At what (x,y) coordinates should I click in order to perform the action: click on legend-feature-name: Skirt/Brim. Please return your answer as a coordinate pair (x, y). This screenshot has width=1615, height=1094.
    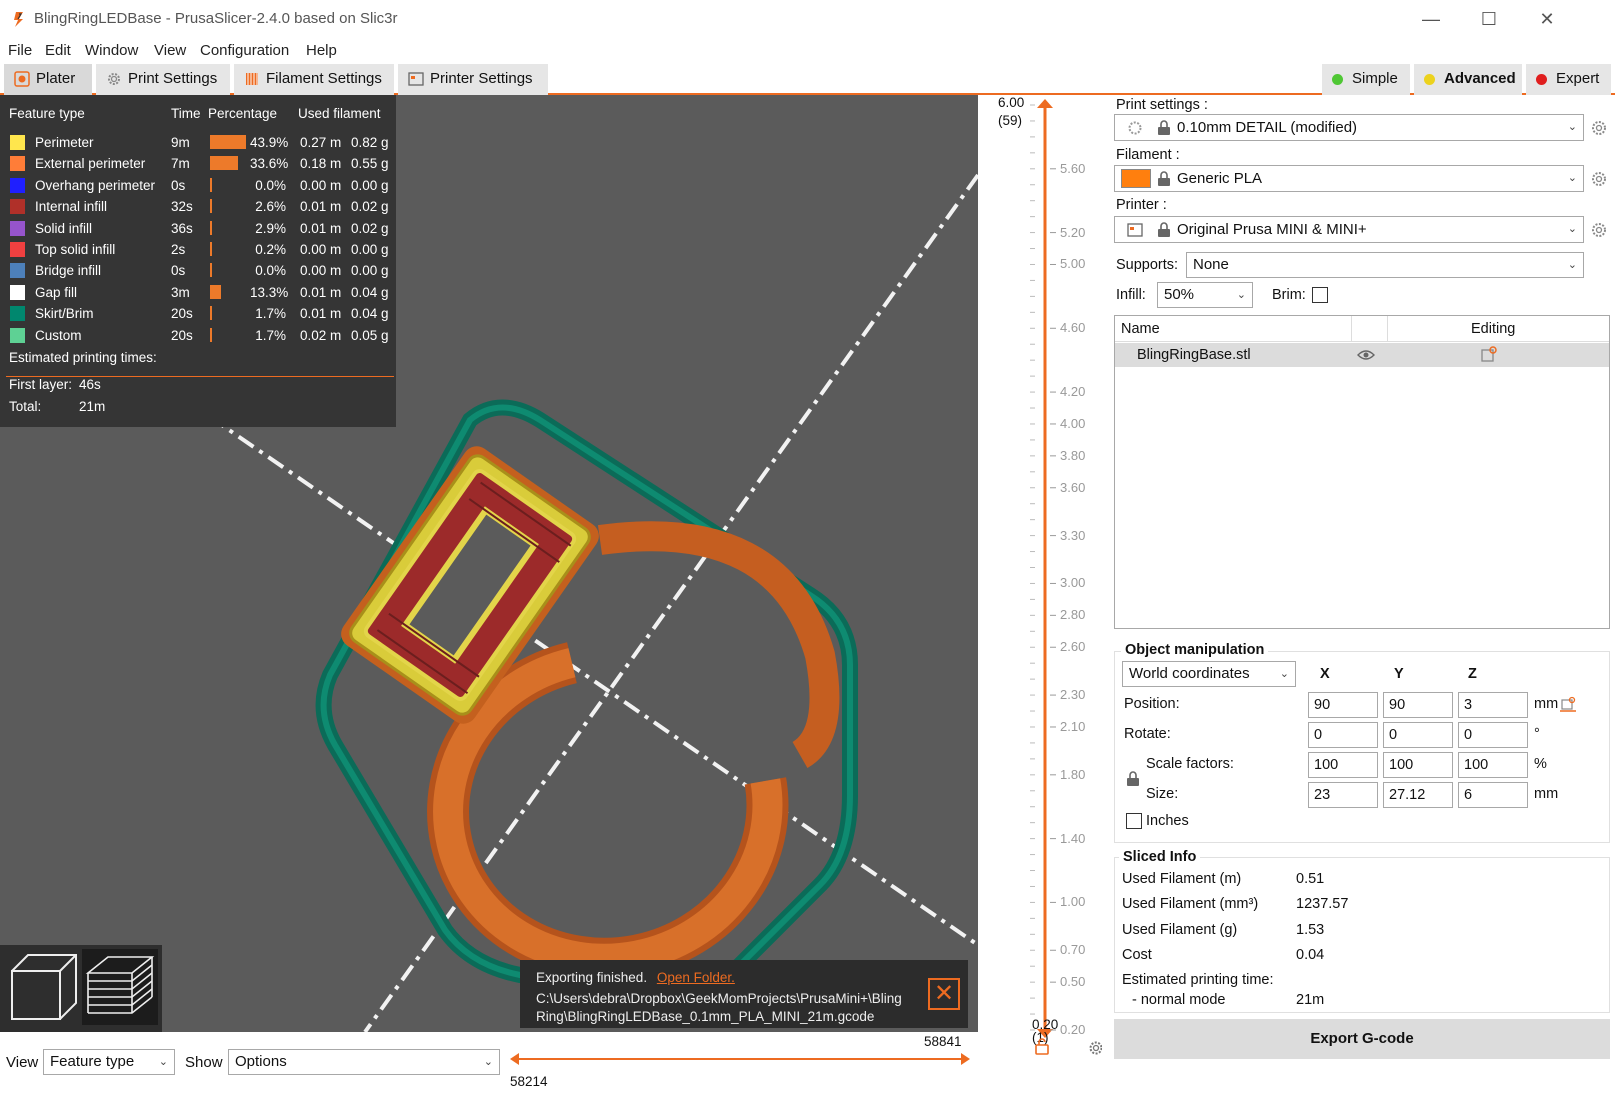
    Looking at the image, I should click on (64, 314).